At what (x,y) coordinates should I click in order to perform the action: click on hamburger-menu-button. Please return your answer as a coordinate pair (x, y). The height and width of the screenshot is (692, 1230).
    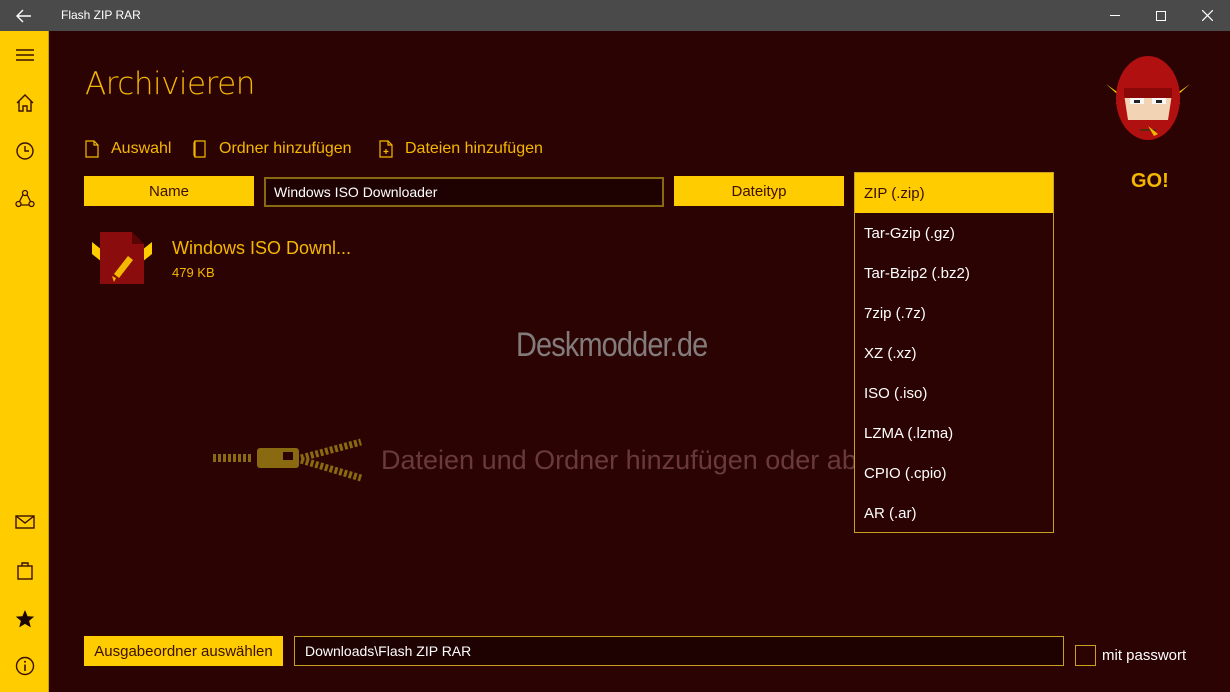
    Looking at the image, I should click on (24, 55).